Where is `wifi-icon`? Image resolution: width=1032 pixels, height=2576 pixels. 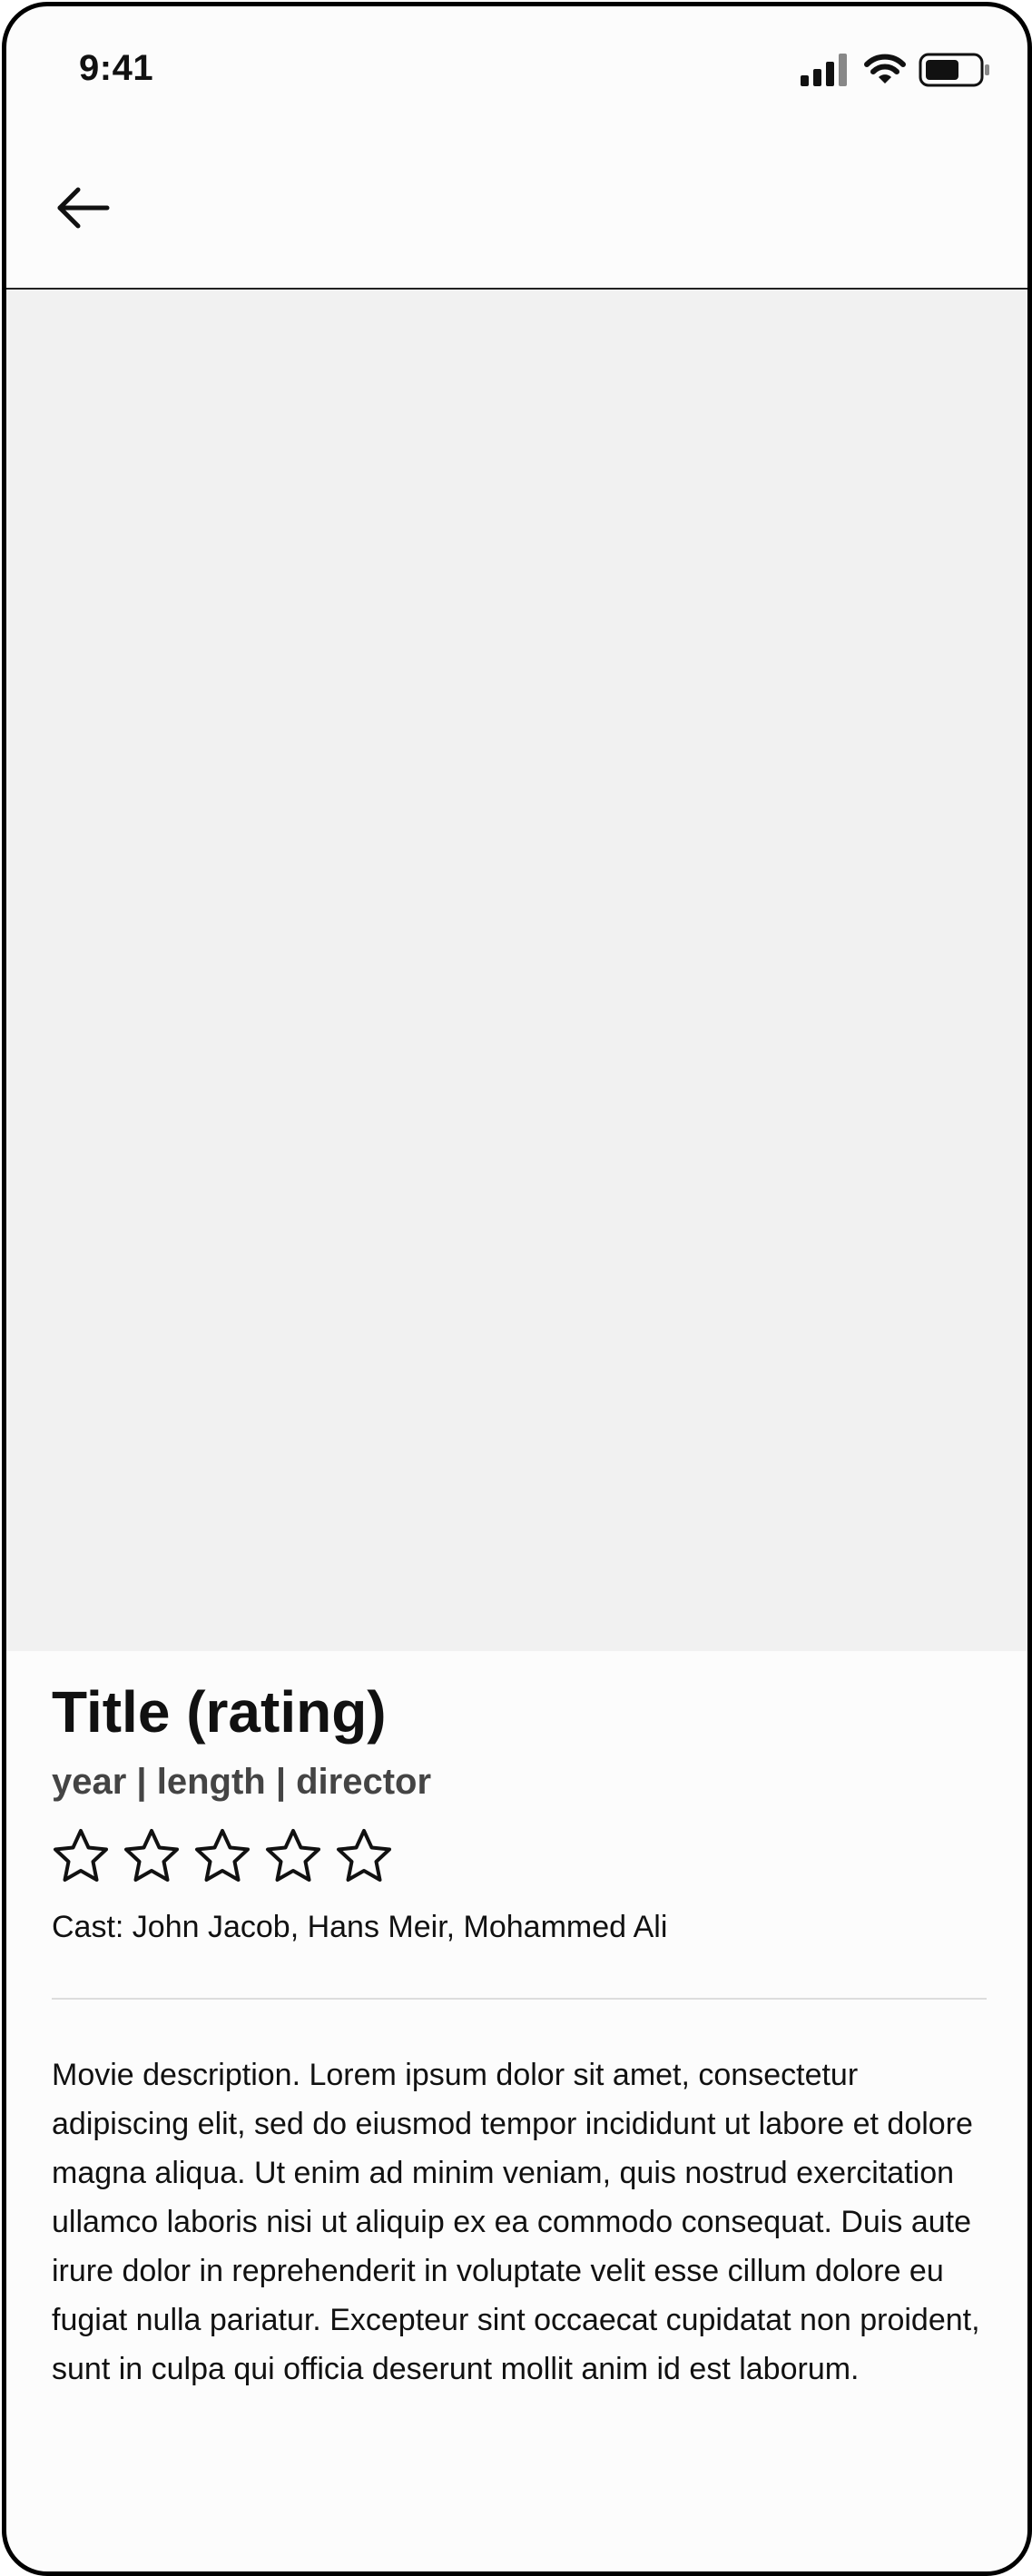
wifi-icon is located at coordinates (885, 72).